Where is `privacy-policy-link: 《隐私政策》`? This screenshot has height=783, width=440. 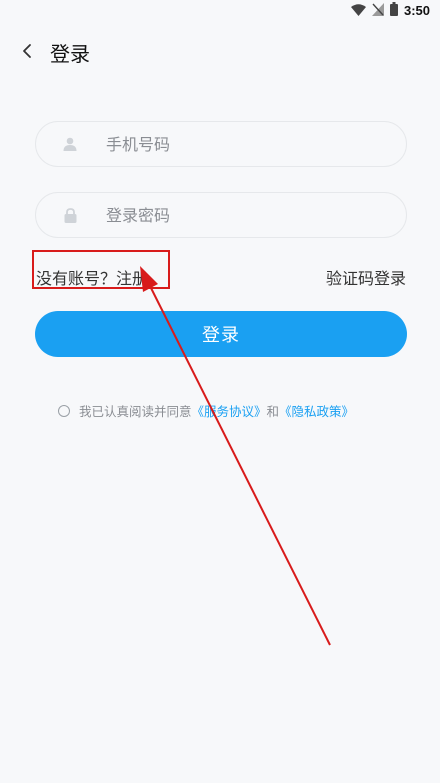 privacy-policy-link: 《隐私政策》 is located at coordinates (316, 410).